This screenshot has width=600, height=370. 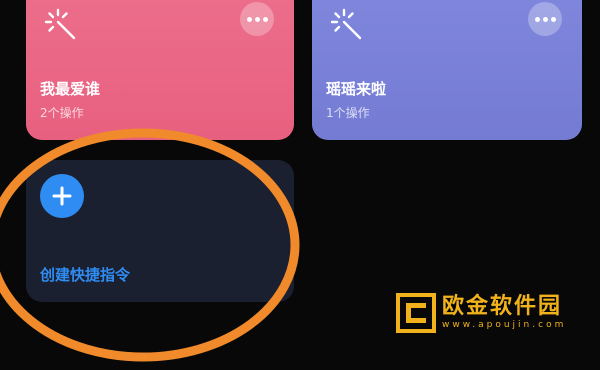 What do you see at coordinates (70, 89) in the screenshot?
I see `shortcut-title: 我最爱谁` at bounding box center [70, 89].